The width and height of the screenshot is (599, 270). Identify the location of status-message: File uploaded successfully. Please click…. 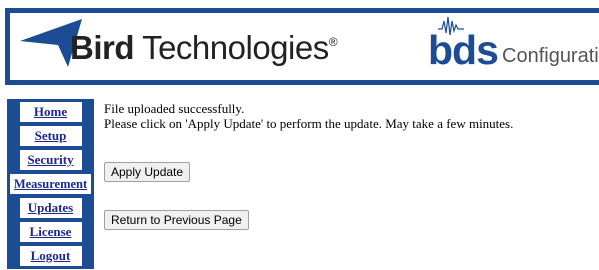
(308, 116).